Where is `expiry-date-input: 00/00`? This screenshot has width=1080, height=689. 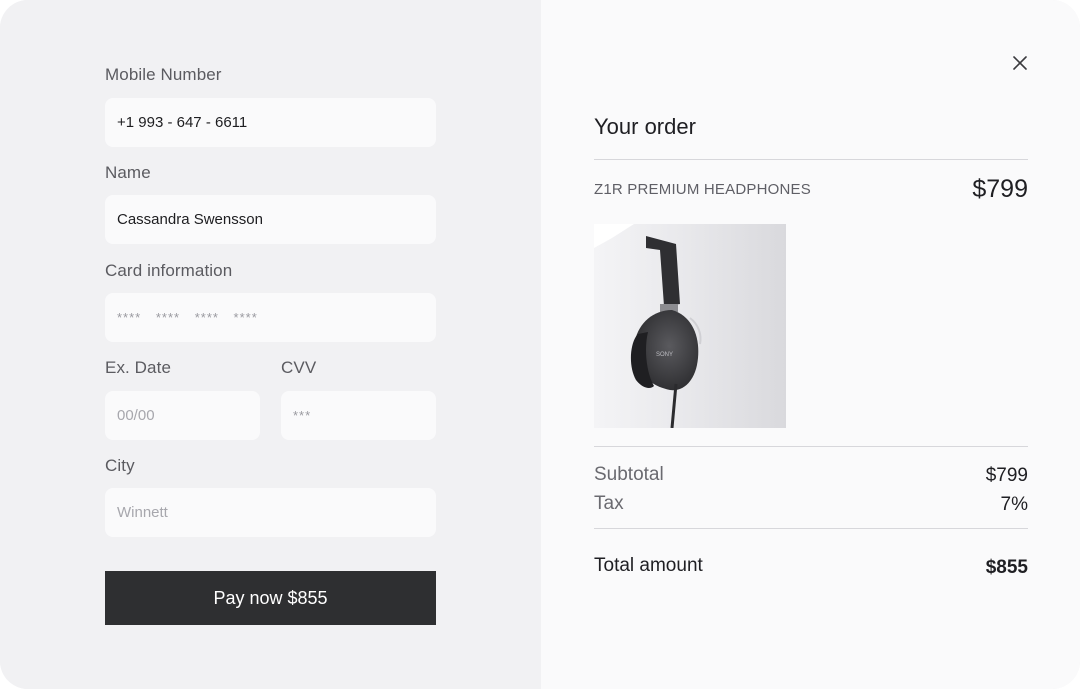 expiry-date-input: 00/00 is located at coordinates (182, 415).